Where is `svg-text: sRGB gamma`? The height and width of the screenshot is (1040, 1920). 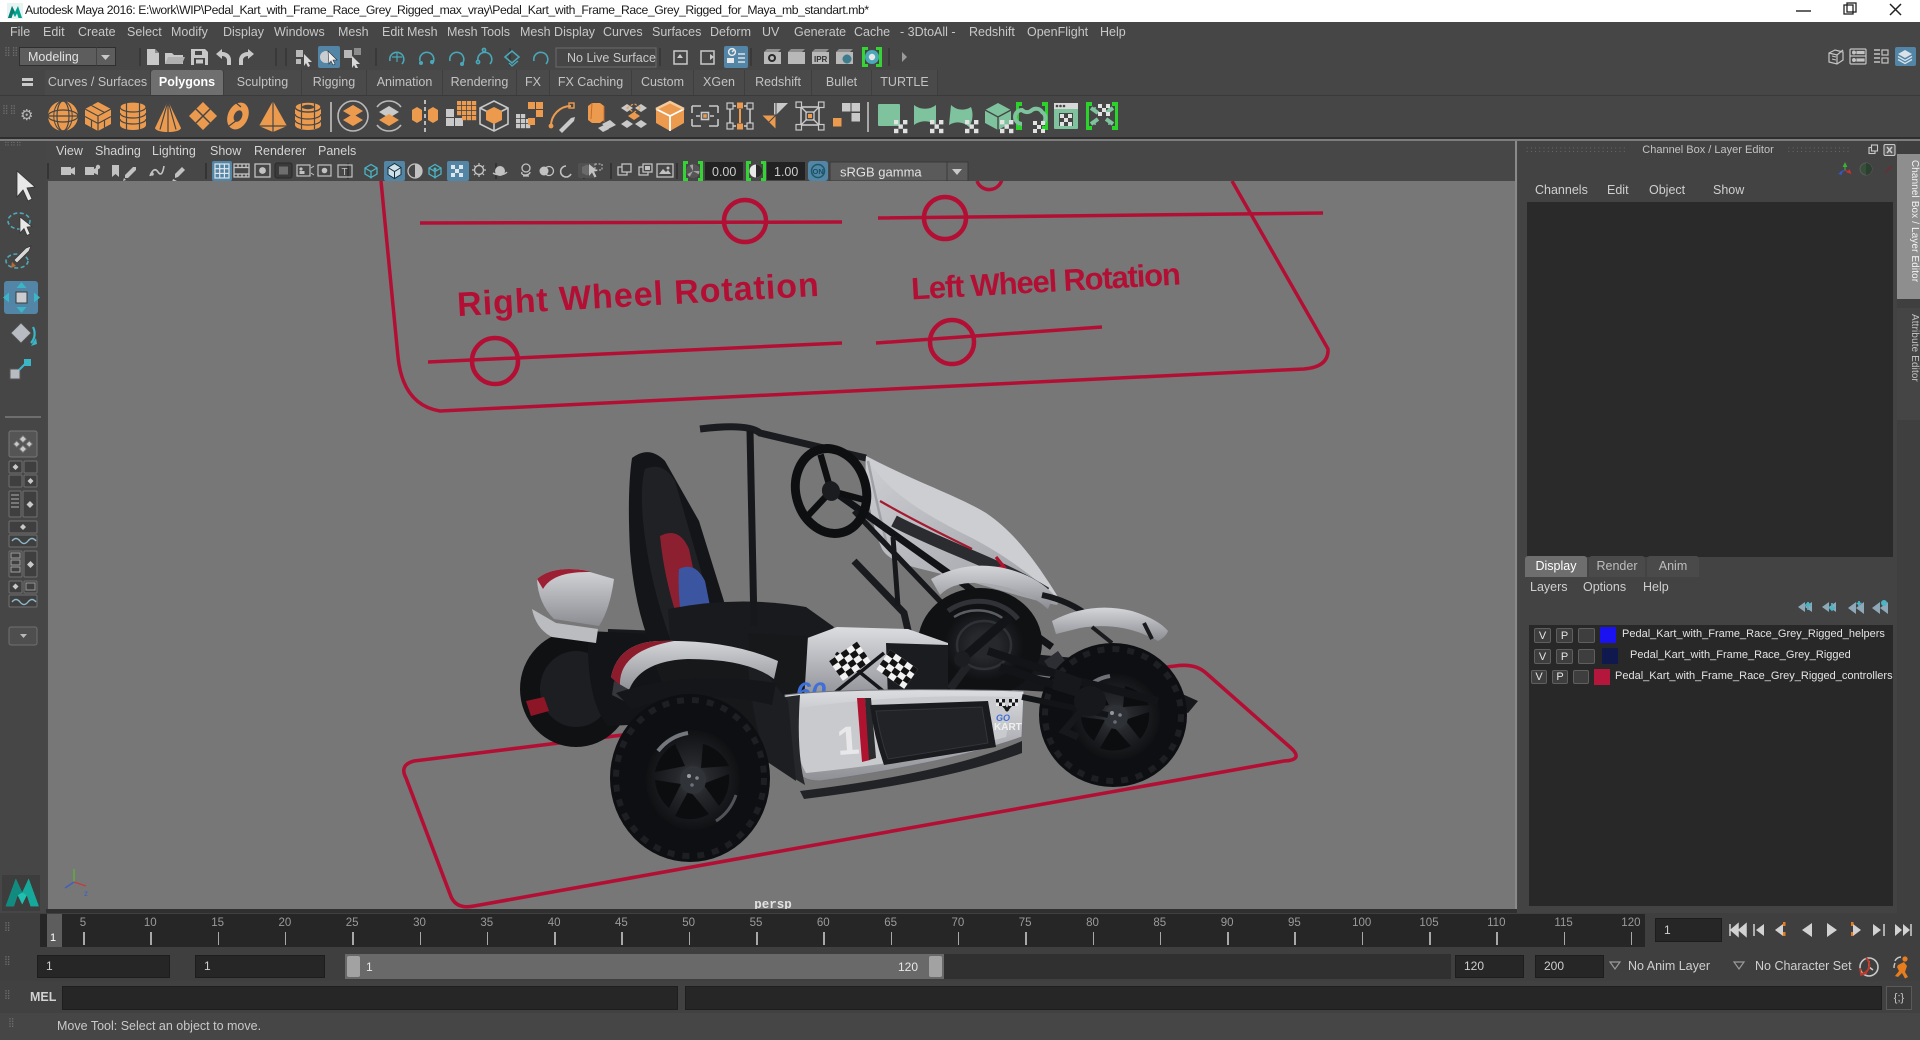 svg-text: sRGB gamma is located at coordinates (881, 172).